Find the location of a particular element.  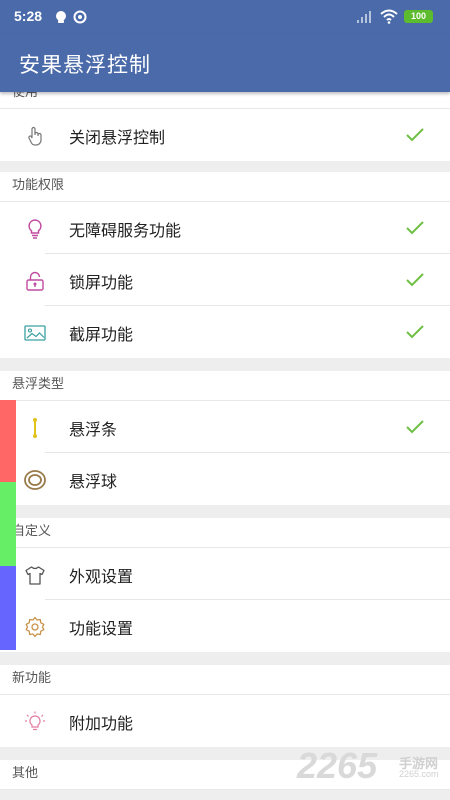

row-extra-features: 附加功能 is located at coordinates (225, 721).